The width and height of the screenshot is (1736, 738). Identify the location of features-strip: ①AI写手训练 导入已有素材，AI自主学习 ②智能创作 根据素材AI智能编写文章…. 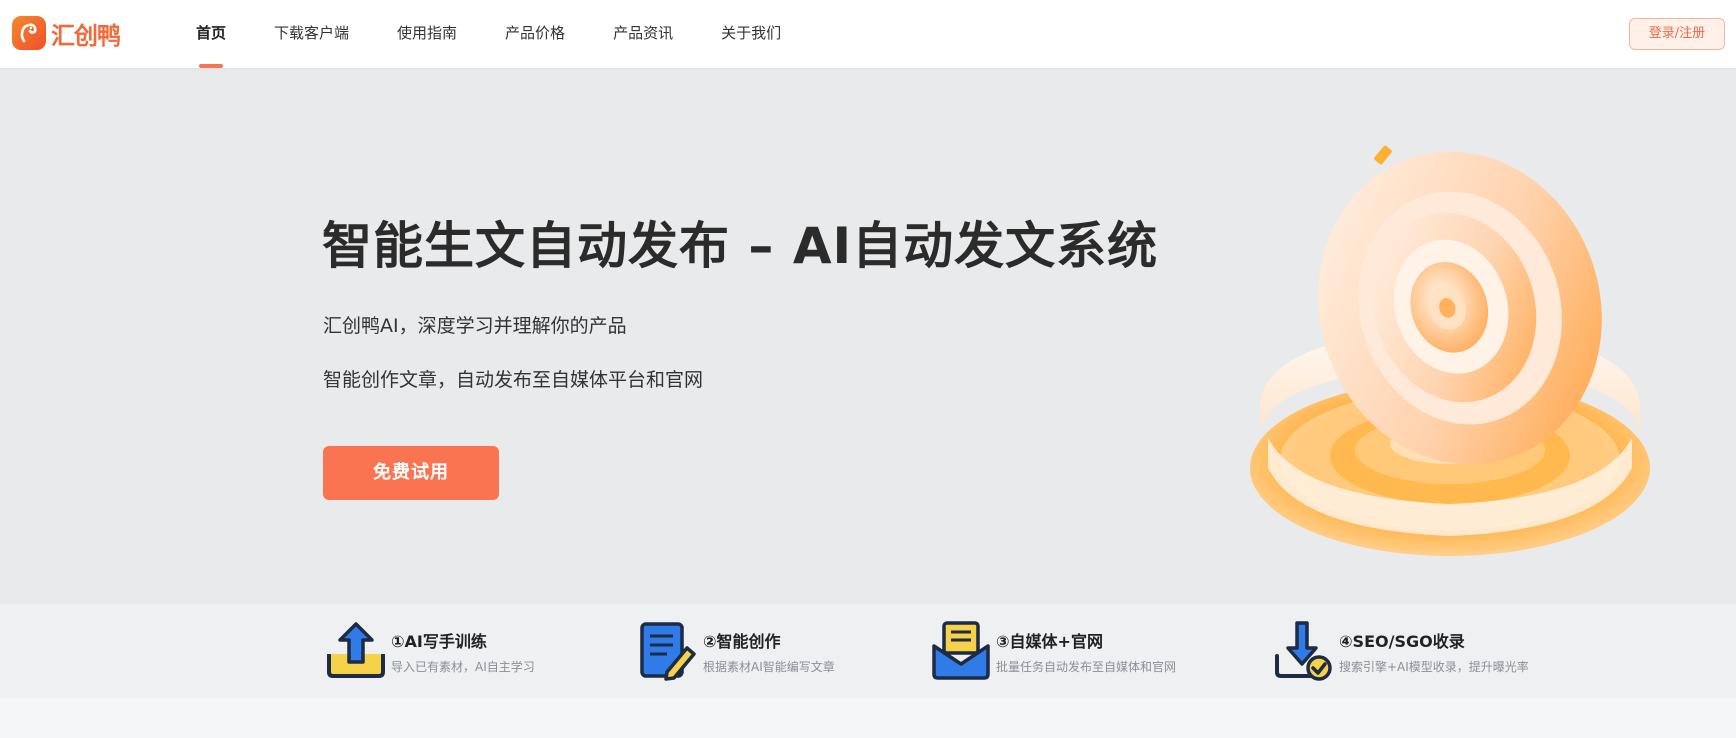
(868, 651).